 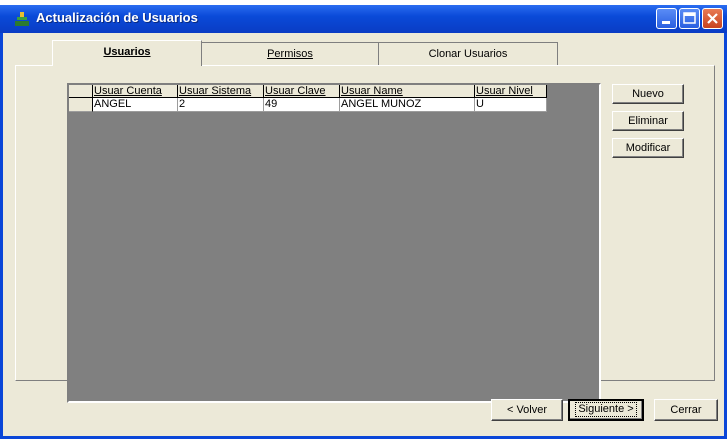 I want to click on minimize-button, so click(x=666, y=18).